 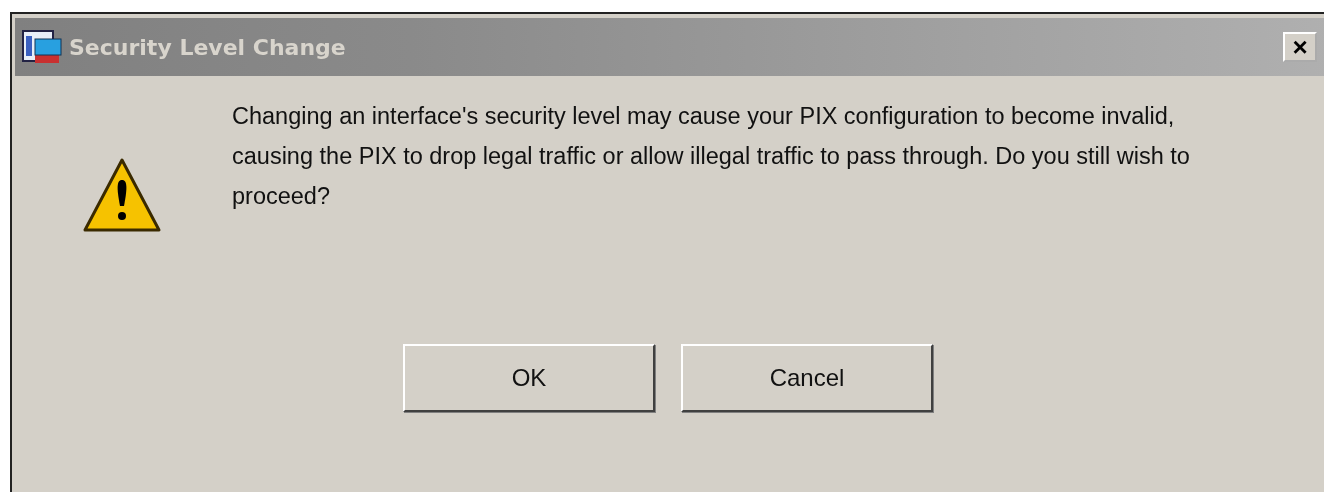 I want to click on ok-button: OK, so click(x=529, y=378).